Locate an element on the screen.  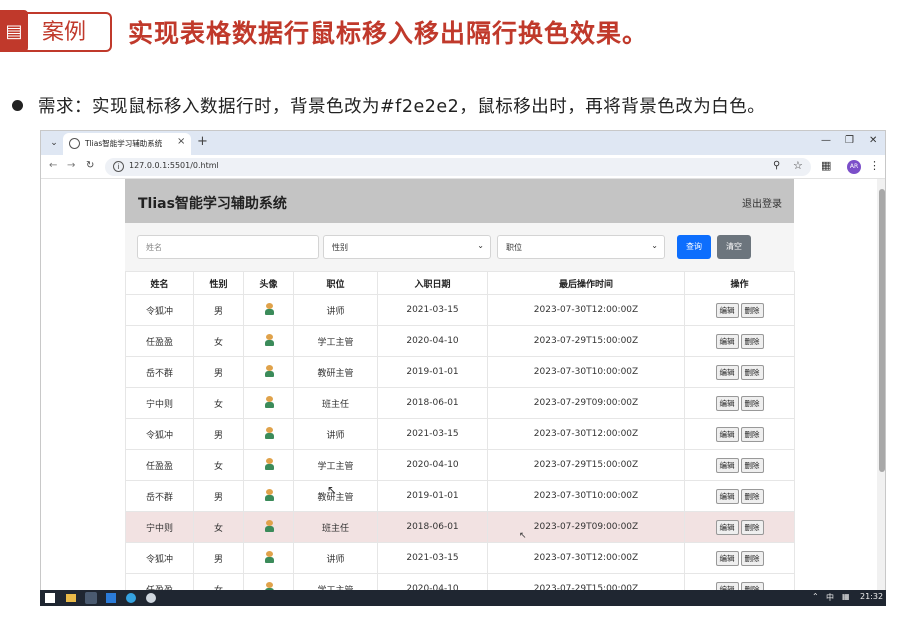
cell-last-update: 2023-07-30T10:00:00Z is located at coordinates (586, 496).